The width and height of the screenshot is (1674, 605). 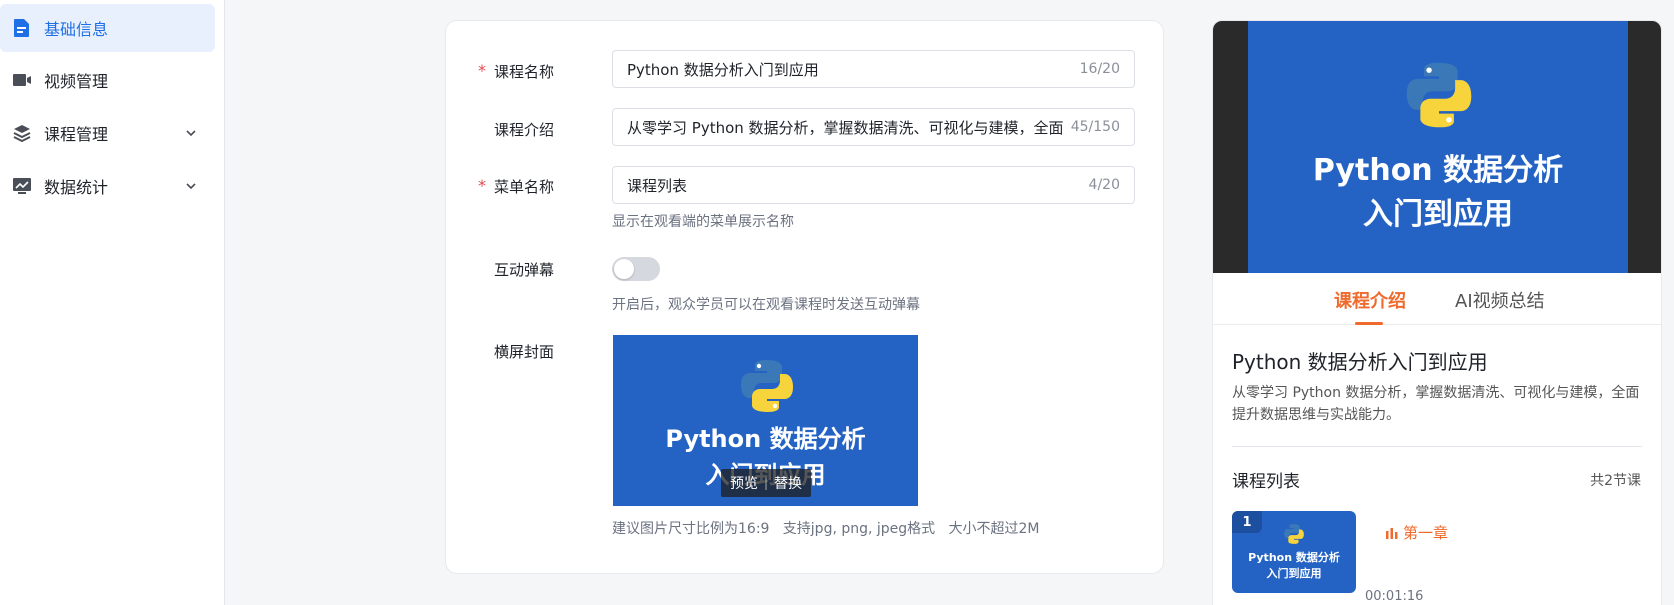 I want to click on lesson-name: 第一章, so click(x=1416, y=532).